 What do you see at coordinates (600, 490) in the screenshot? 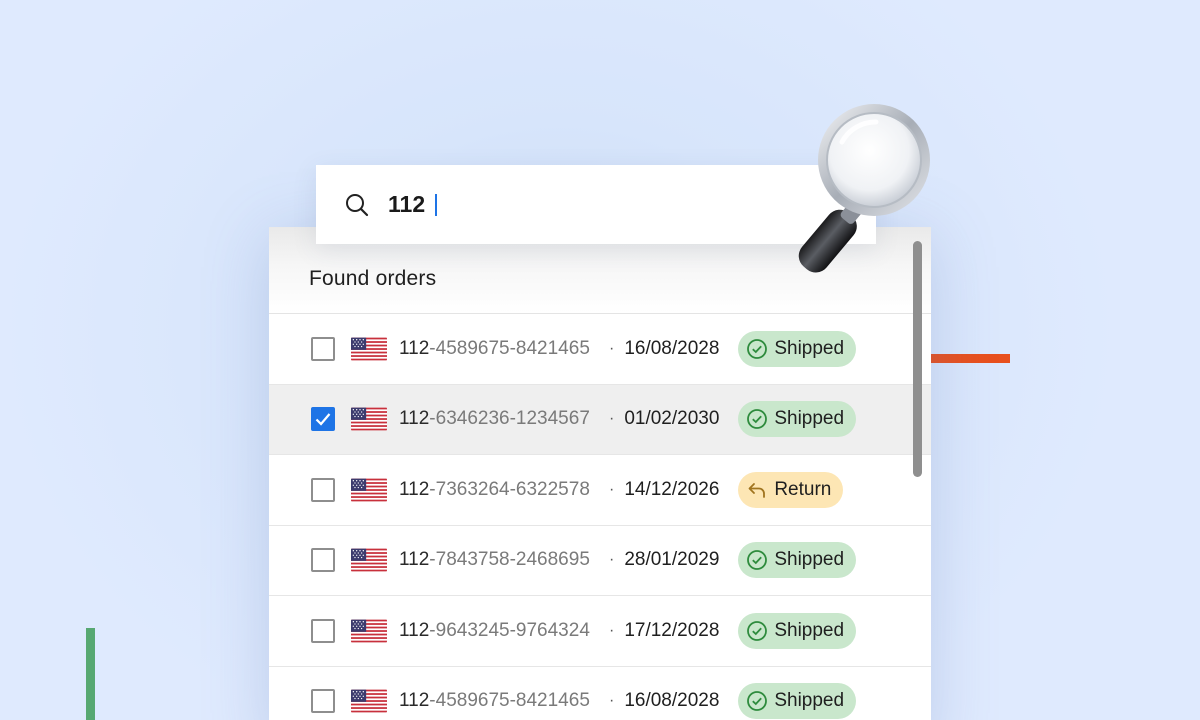
I see `order-row: 112-7363264-6322578 · 14/12/2026 Return` at bounding box center [600, 490].